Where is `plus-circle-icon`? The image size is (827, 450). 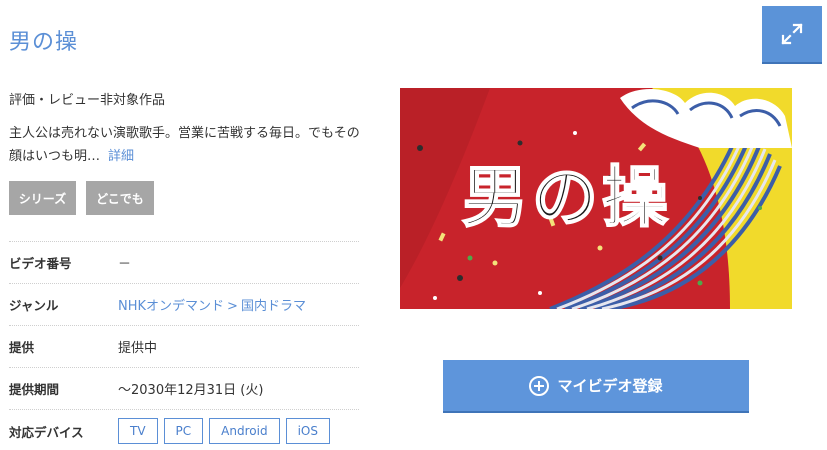 plus-circle-icon is located at coordinates (539, 385).